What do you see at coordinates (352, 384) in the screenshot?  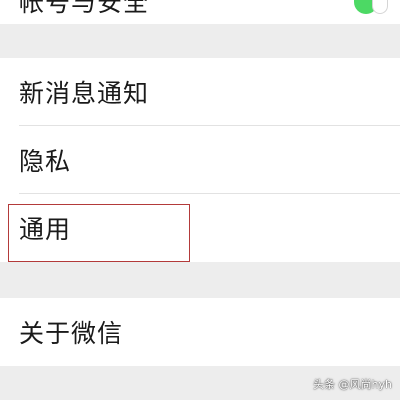 I see `watermark-text: 头条 @风尚hyh` at bounding box center [352, 384].